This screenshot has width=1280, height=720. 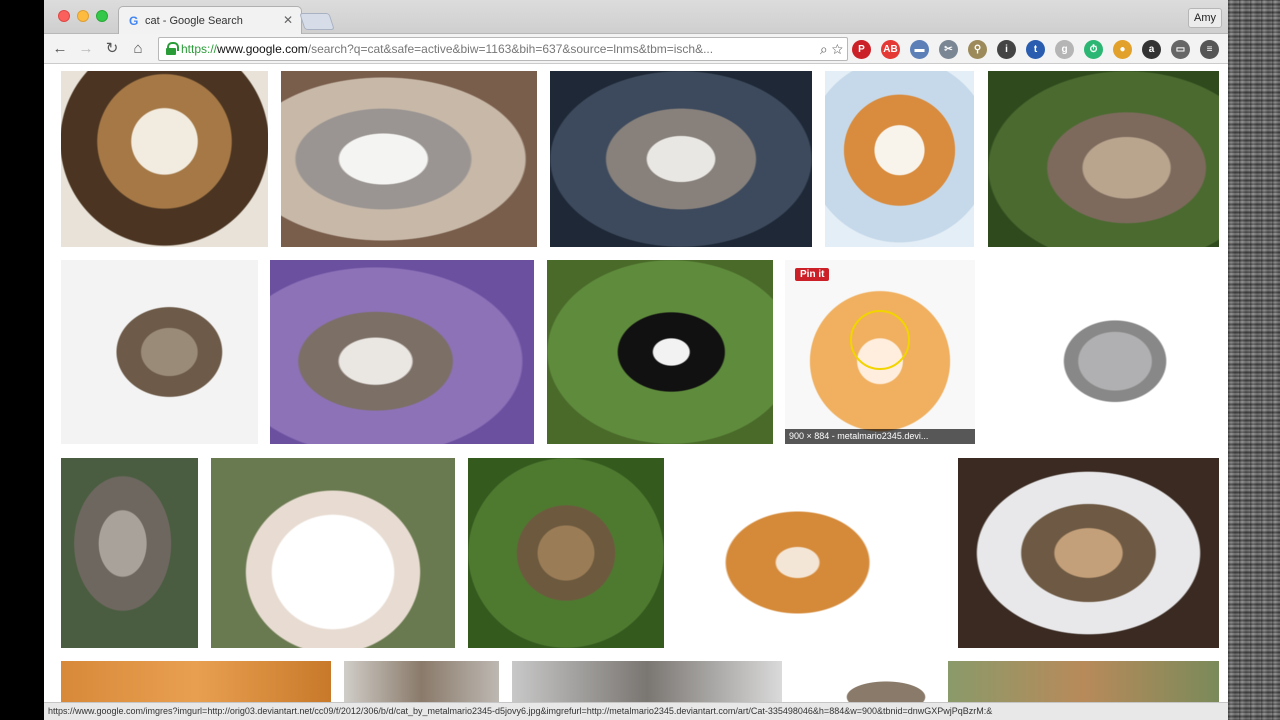 What do you see at coordinates (1064, 49) in the screenshot?
I see `ghost-icon: g` at bounding box center [1064, 49].